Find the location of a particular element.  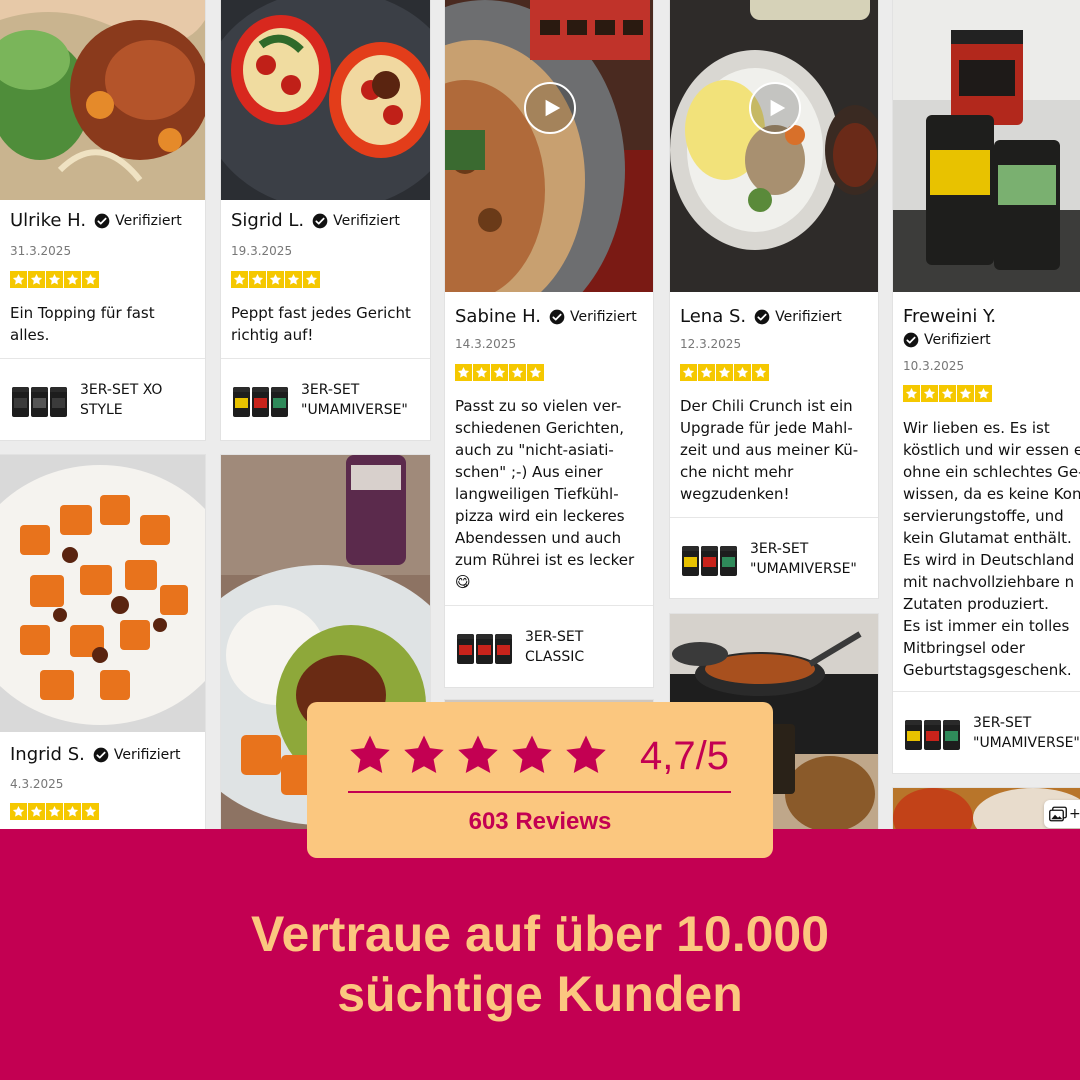

review-date: 31.3.2025 is located at coordinates (41, 251).